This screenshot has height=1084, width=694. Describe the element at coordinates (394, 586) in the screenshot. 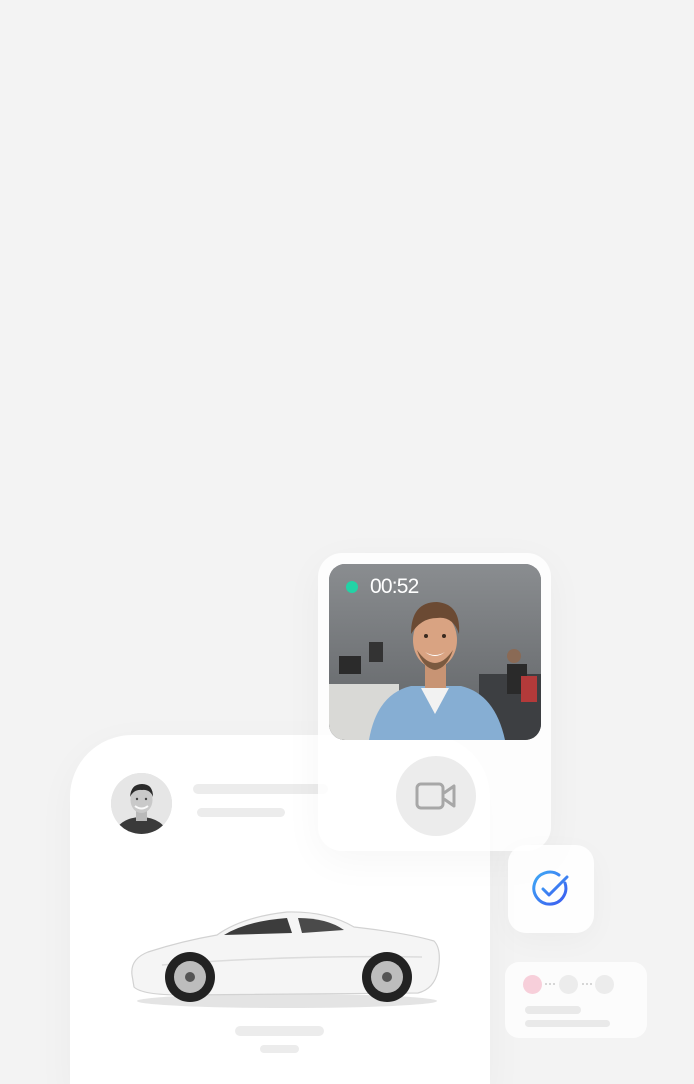

I see `call-timer: 00:52` at that location.